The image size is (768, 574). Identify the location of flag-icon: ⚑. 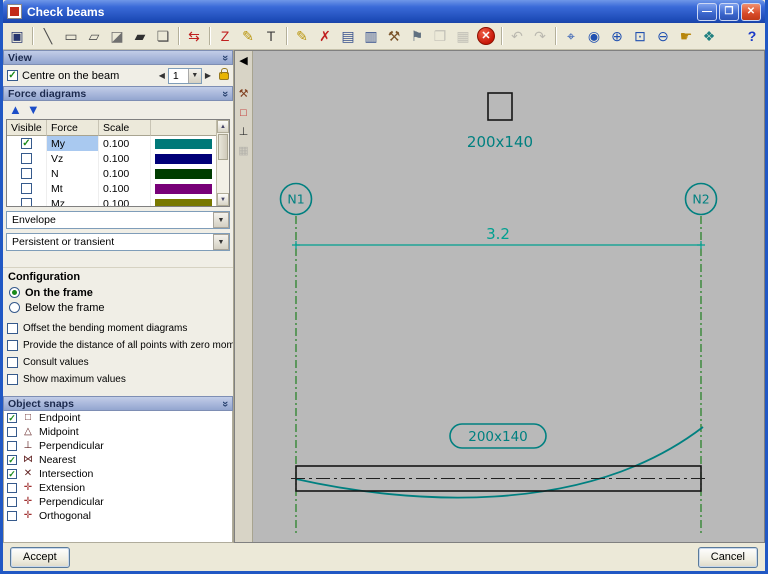
(417, 36).